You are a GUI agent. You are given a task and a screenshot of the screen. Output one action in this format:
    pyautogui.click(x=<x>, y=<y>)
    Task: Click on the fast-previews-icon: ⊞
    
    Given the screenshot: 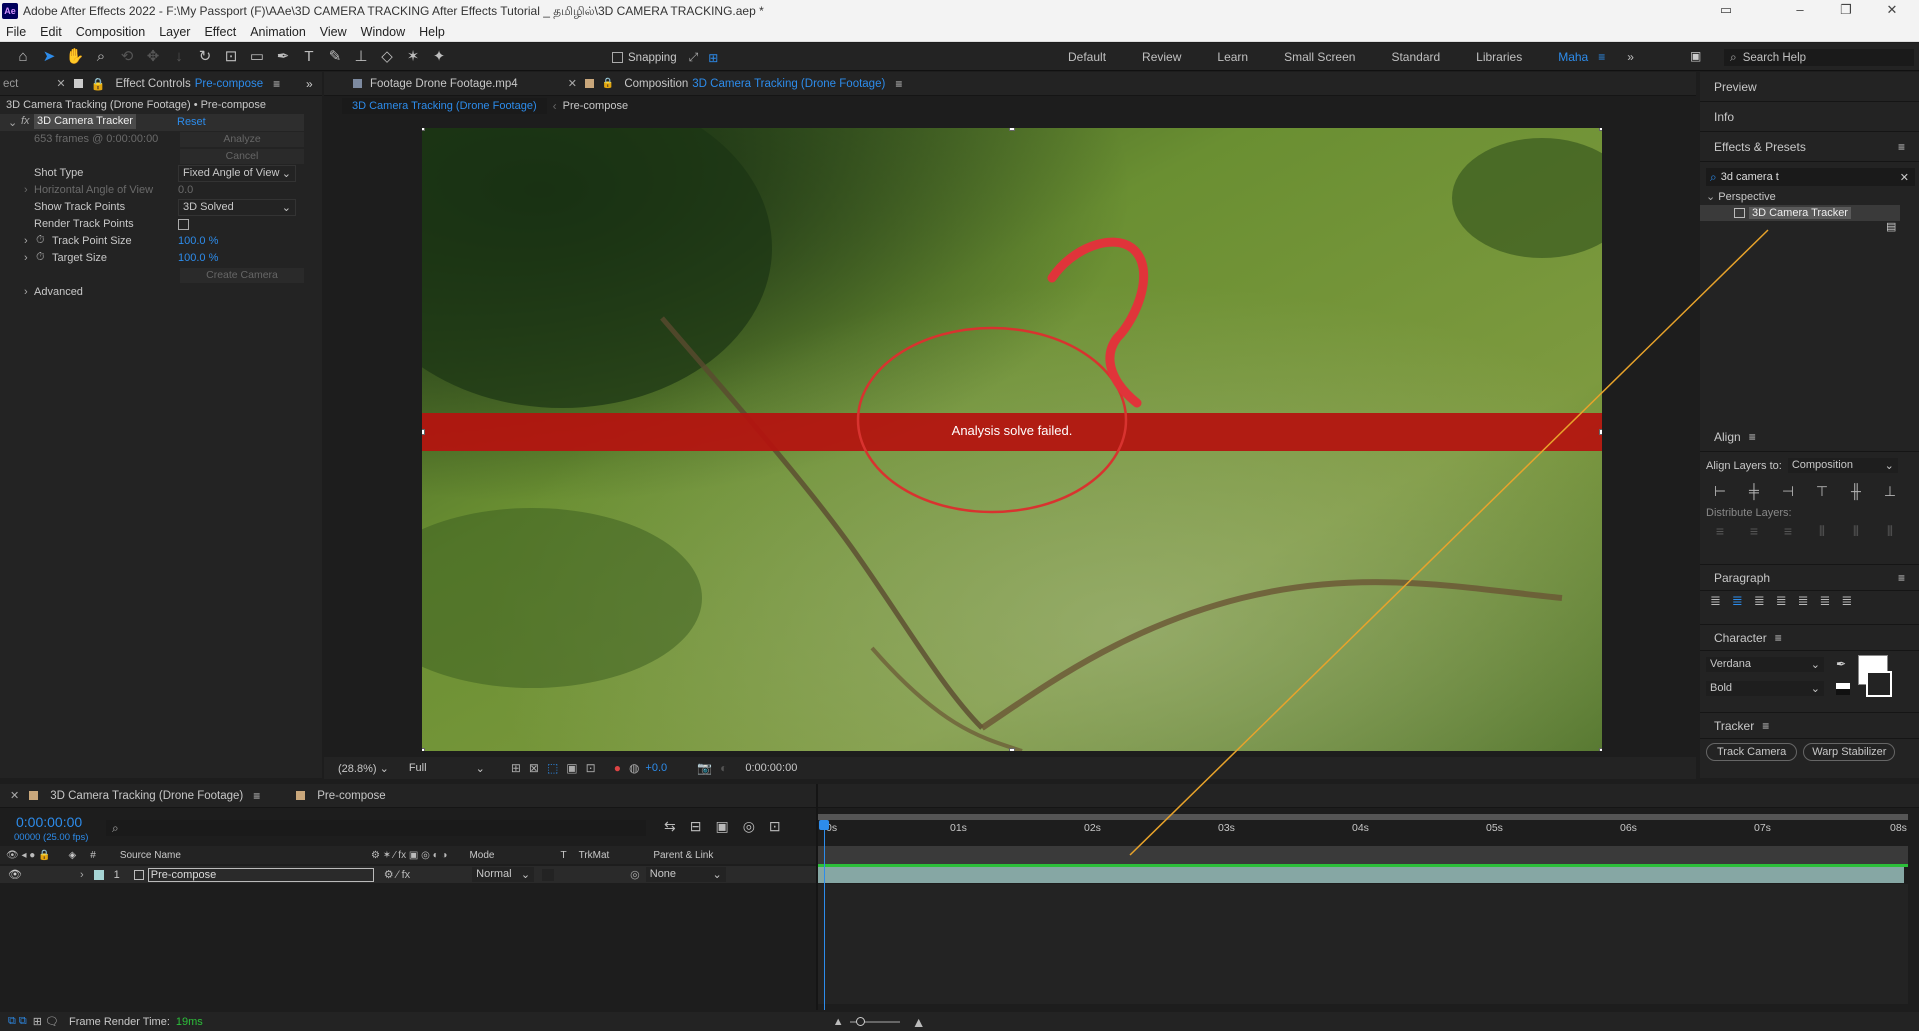 What is the action you would take?
    pyautogui.click(x=516, y=768)
    